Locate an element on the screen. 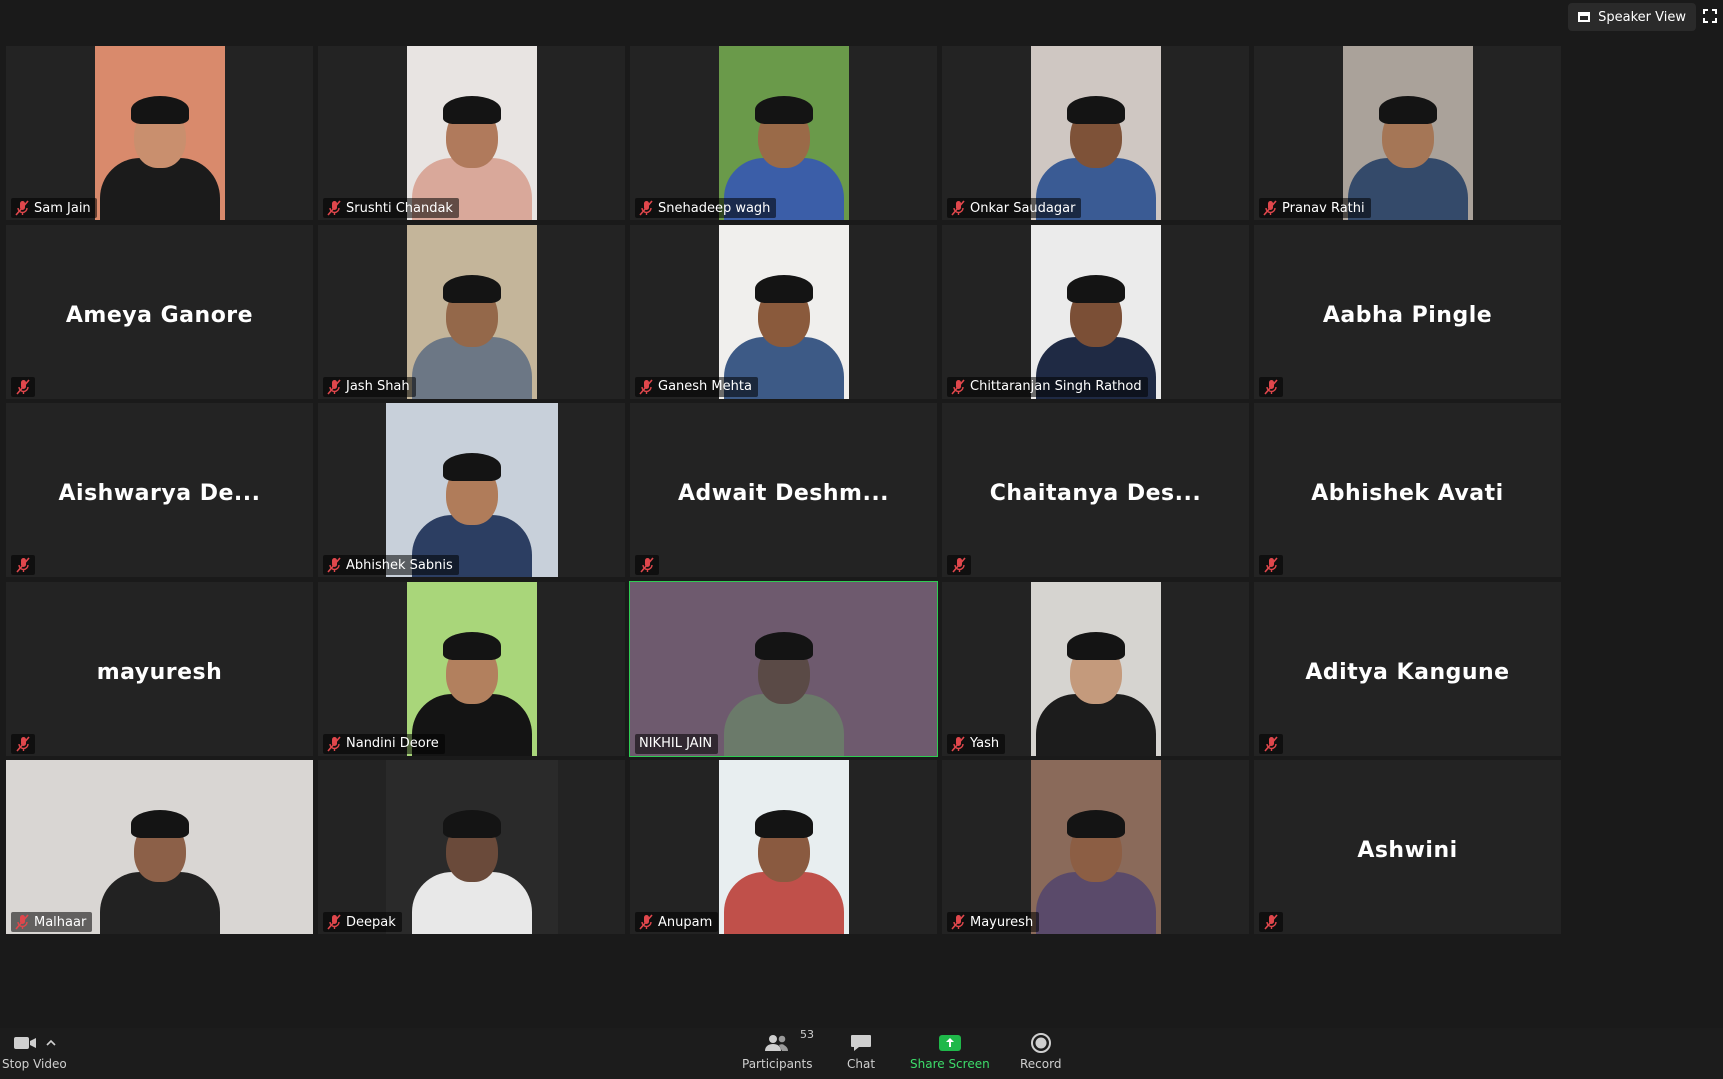 The width and height of the screenshot is (1723, 1079). participant-name-tag: Pranav Rathi is located at coordinates (1315, 208).